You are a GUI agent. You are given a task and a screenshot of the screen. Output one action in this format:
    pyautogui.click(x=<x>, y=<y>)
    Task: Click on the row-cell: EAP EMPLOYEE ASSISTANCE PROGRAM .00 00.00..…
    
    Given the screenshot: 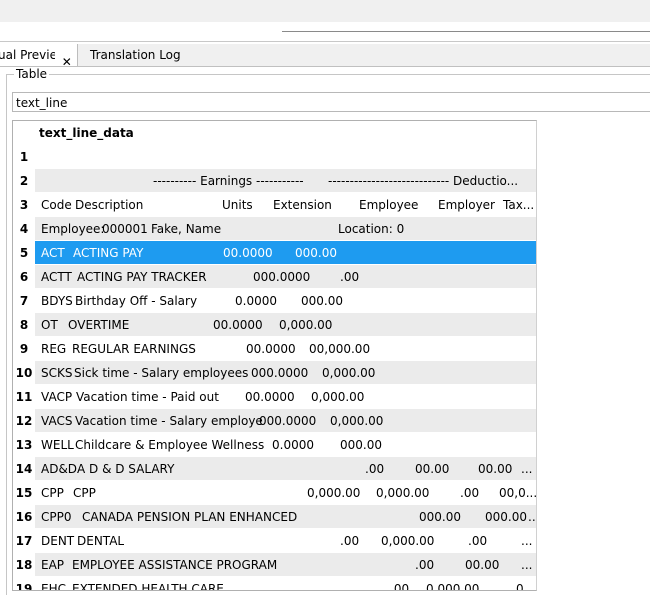 What is the action you would take?
    pyautogui.click(x=285, y=565)
    